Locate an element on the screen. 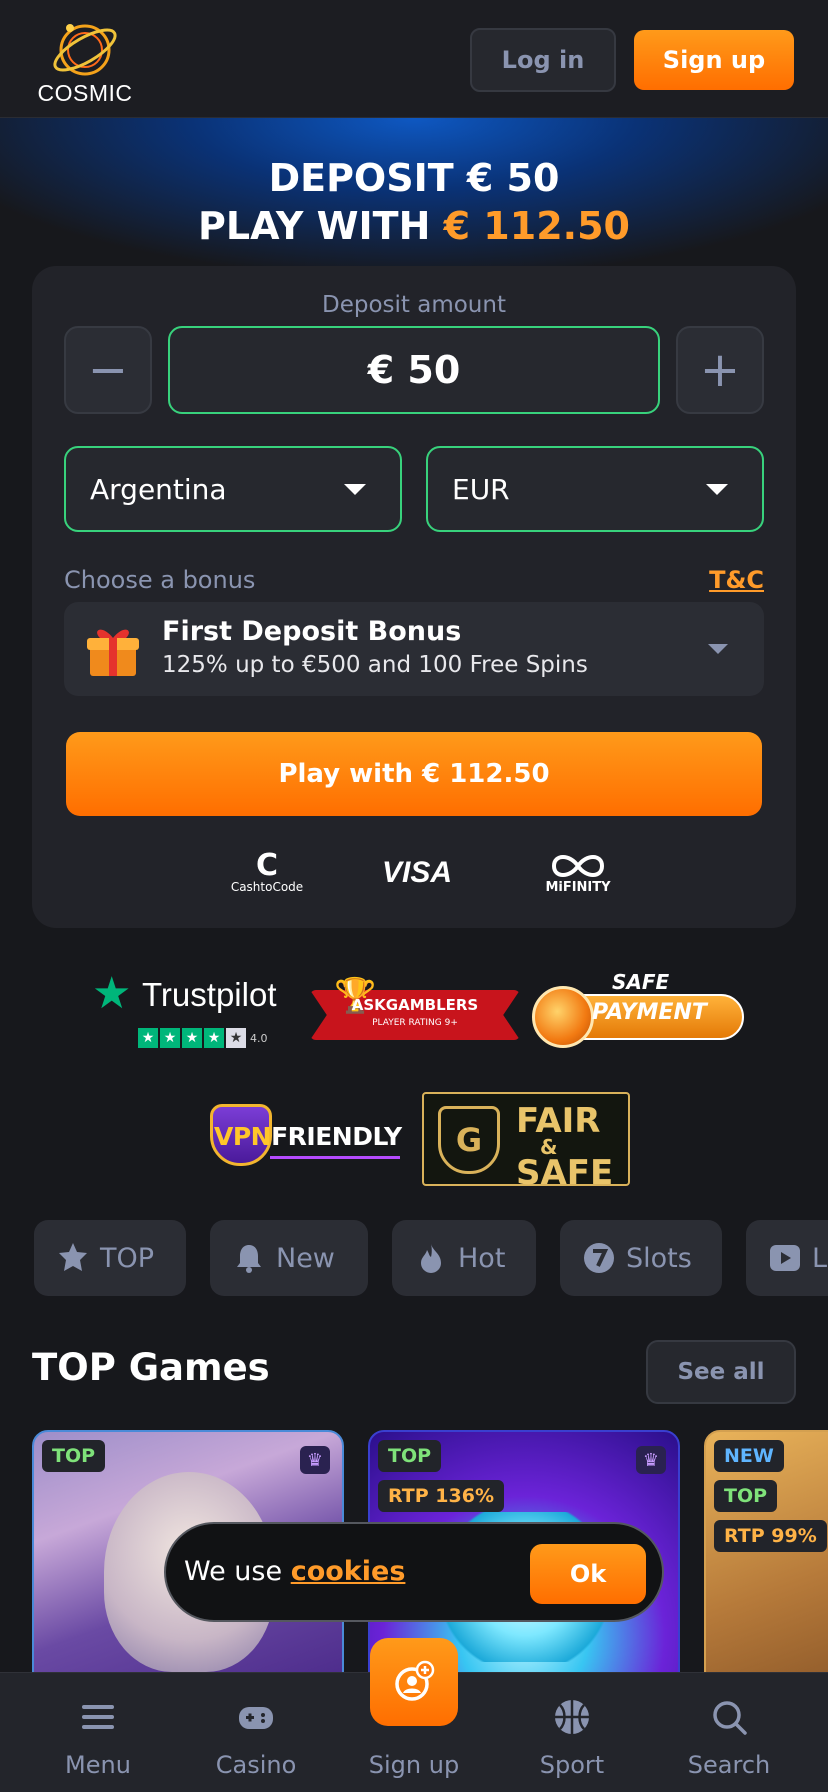  search-icon is located at coordinates (730, 1718).